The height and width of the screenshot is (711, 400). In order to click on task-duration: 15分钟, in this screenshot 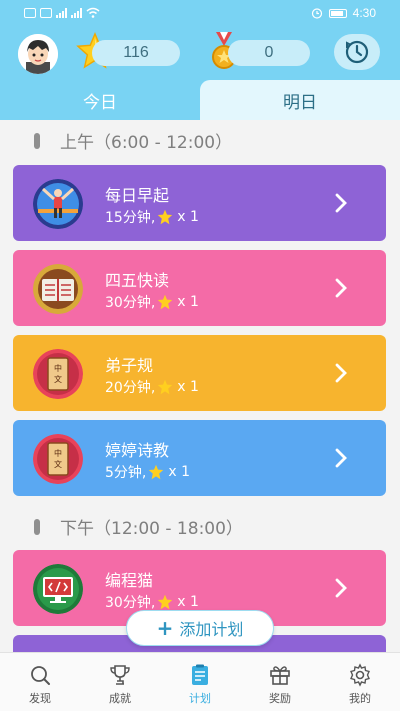, I will do `click(130, 218)`.